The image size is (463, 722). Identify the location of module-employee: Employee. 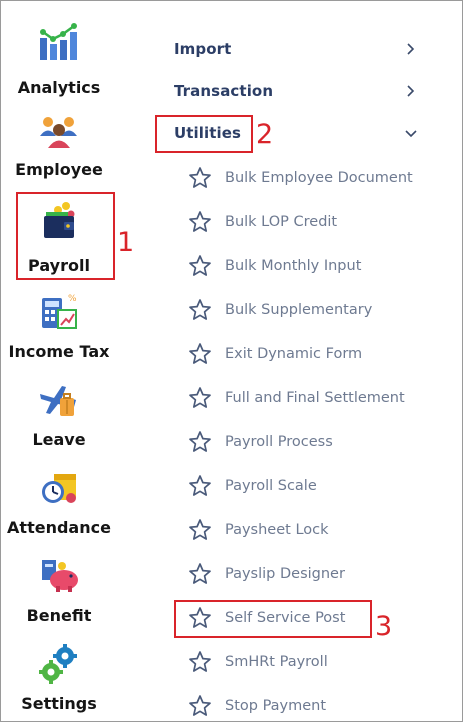
(59, 148).